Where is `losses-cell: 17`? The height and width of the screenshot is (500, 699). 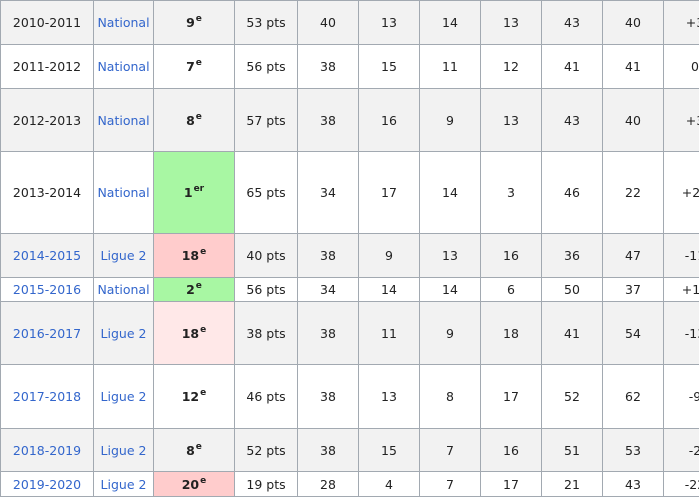
losses-cell: 17 is located at coordinates (511, 396).